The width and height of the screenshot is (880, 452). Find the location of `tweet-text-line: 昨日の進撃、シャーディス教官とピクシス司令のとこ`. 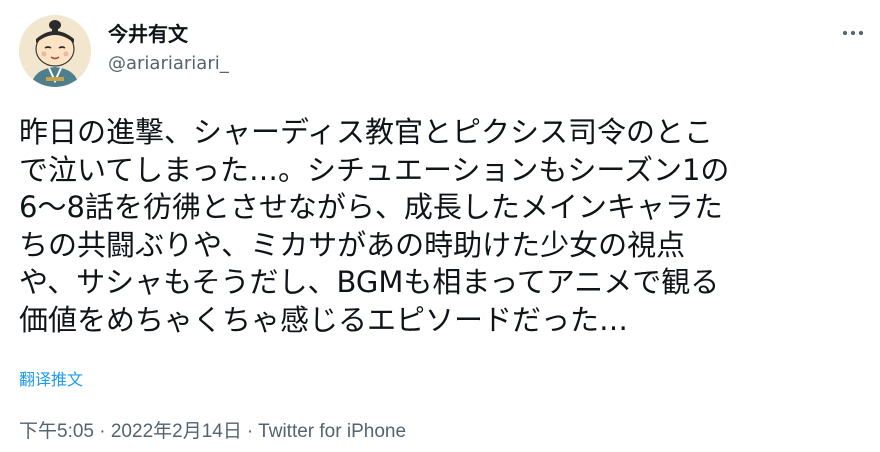

tweet-text-line: 昨日の進撃、シャーディス教官とピクシス司令のとこ is located at coordinates (366, 132).